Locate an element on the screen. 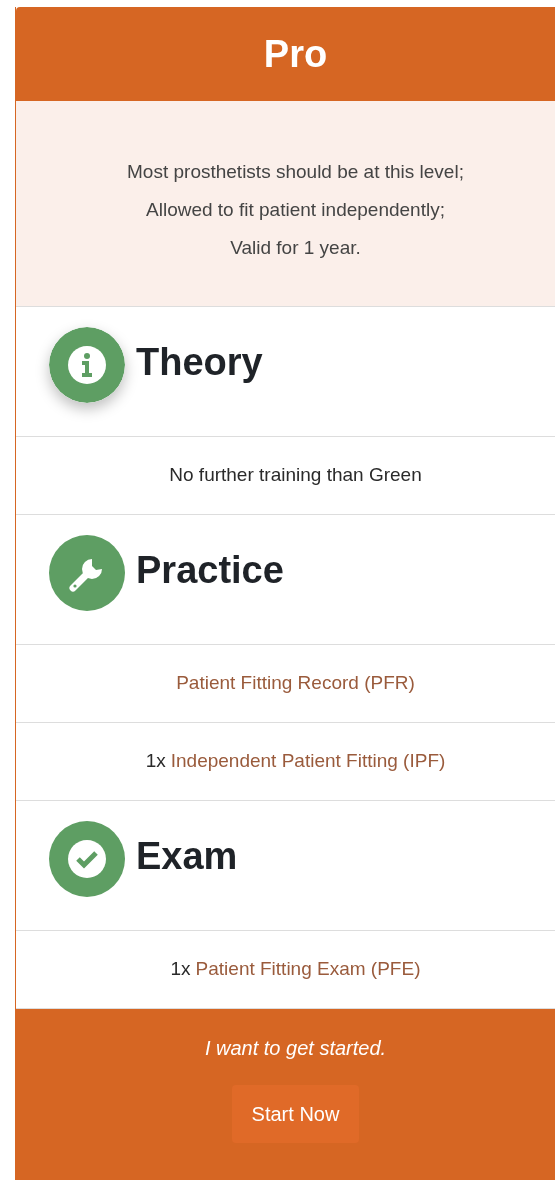  start-now-button: Start Now is located at coordinates (295, 1114).